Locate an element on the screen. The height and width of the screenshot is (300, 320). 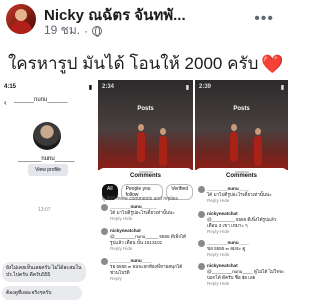
status-bar: 2:39 ▮ is located at coordinates (241, 87).